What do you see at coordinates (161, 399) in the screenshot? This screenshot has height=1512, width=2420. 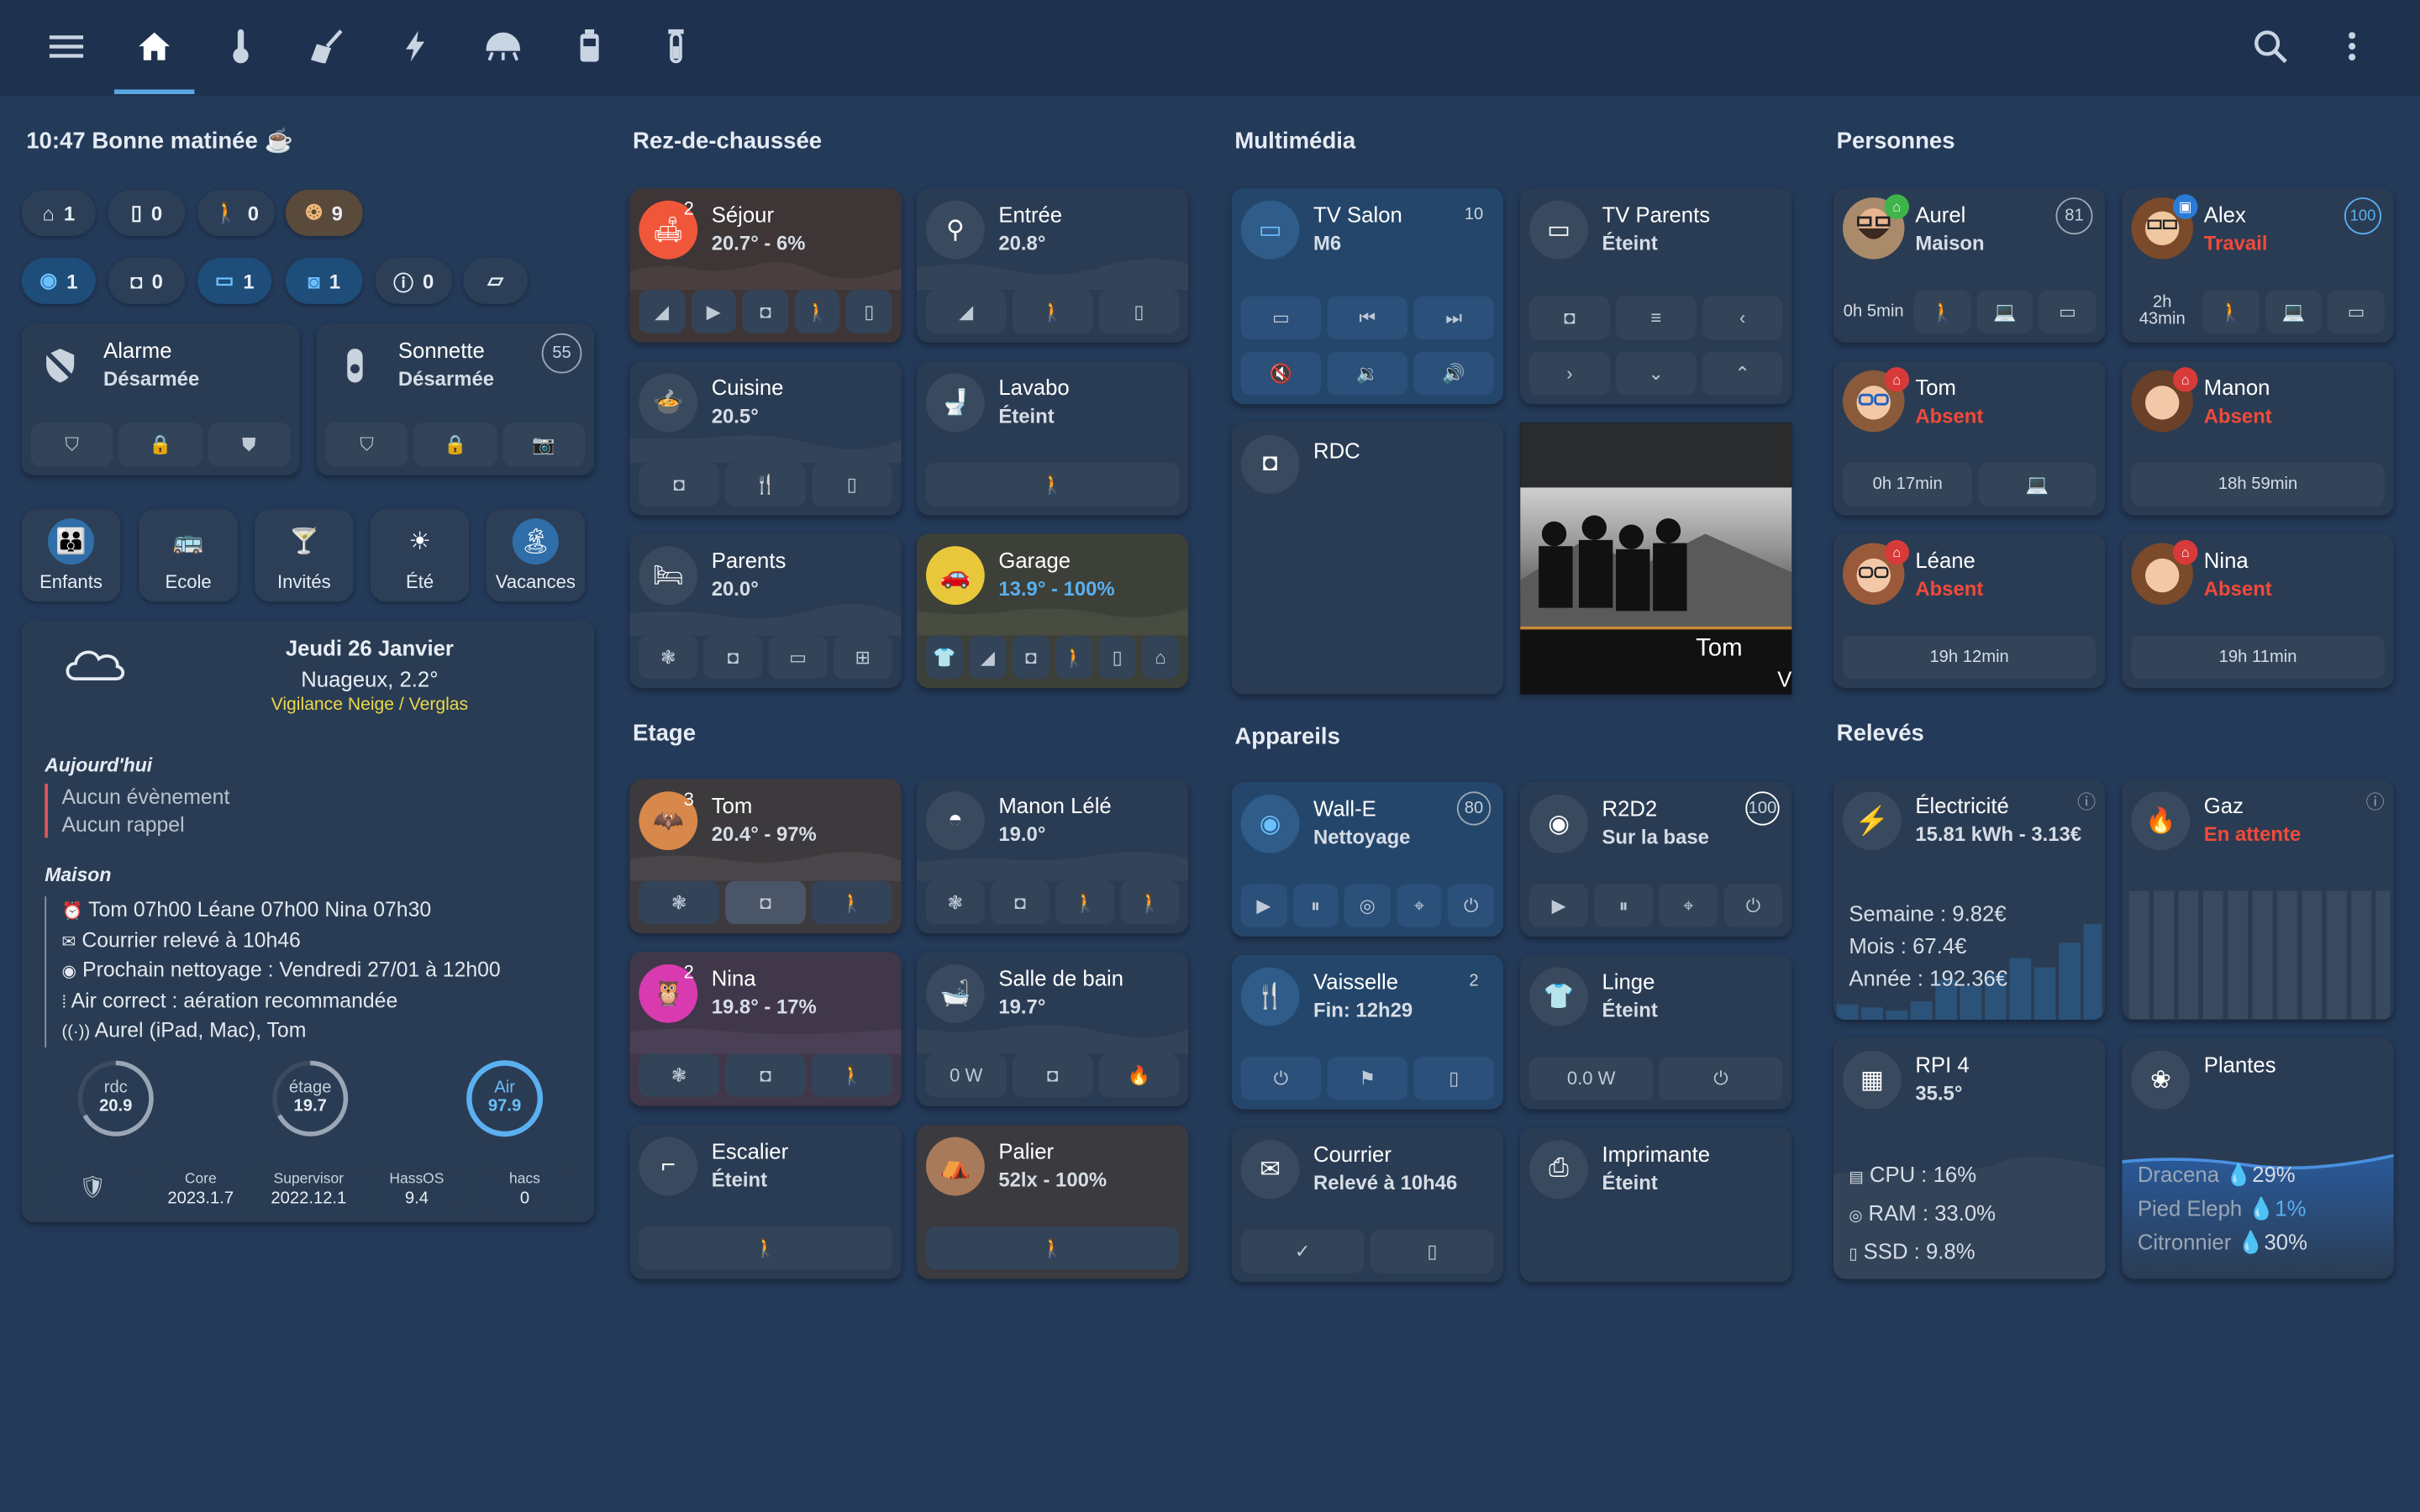 I see `alarm-card: Alarme Désarmée ⛉ 🔒 ⛊` at bounding box center [161, 399].